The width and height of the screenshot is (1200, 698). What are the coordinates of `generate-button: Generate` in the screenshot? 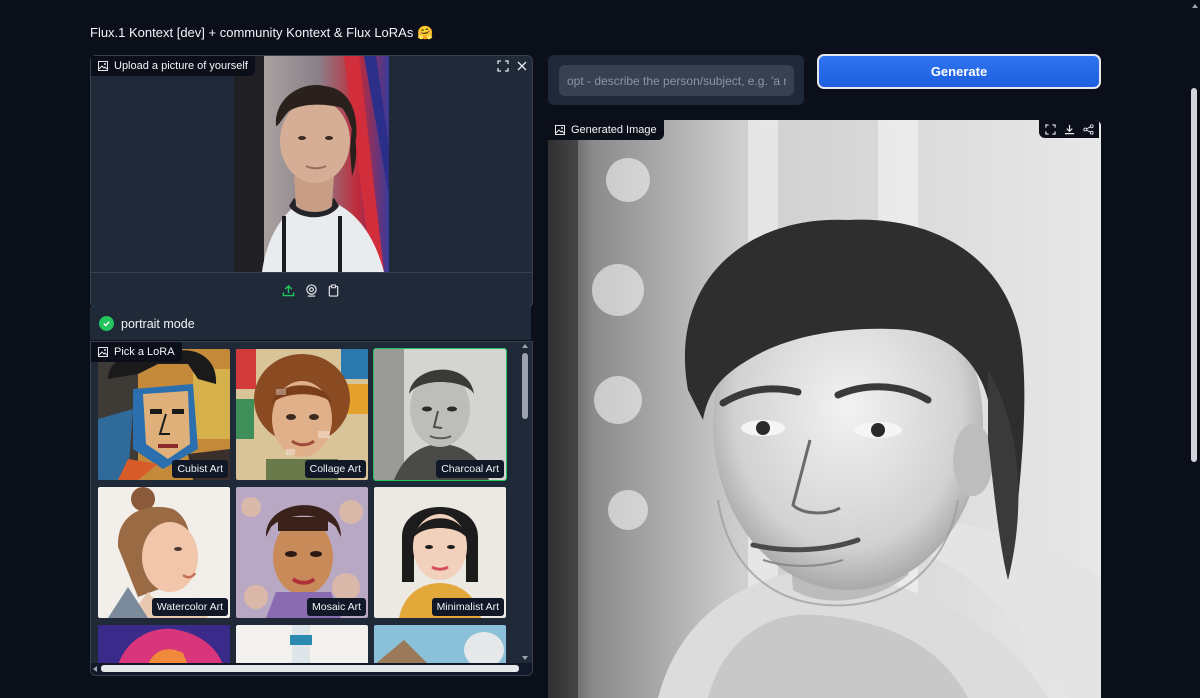 It's located at (959, 71).